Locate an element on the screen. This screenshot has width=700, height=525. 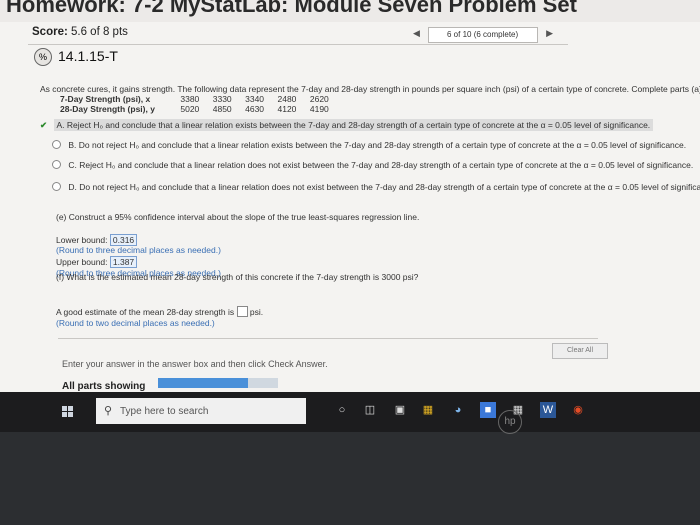
next-question-icon: ▶ is located at coordinates (549, 33).